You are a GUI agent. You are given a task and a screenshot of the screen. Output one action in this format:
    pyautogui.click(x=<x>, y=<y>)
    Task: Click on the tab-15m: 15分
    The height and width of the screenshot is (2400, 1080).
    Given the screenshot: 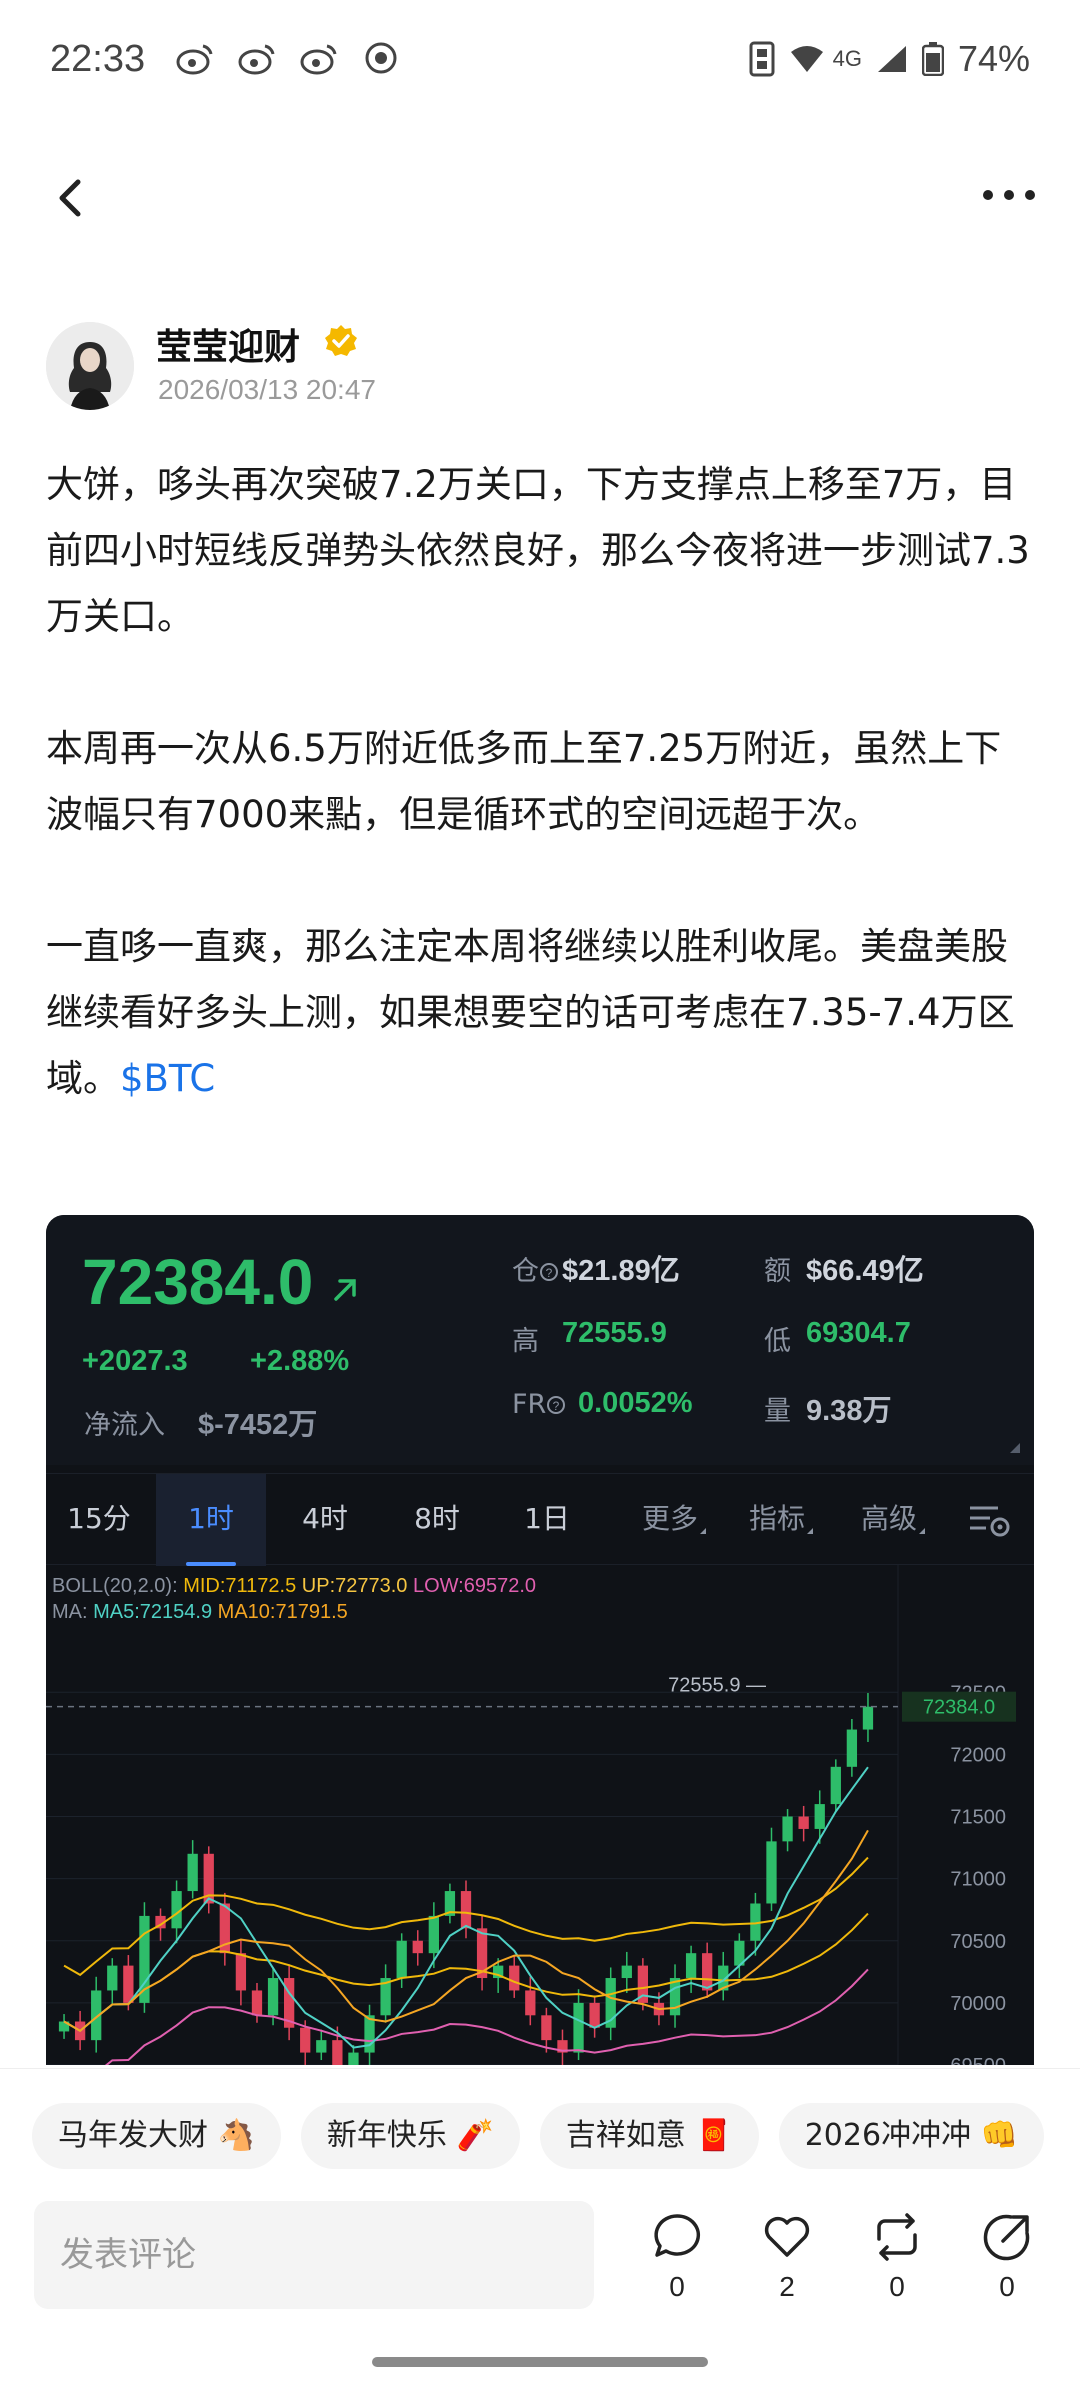 What is the action you would take?
    pyautogui.click(x=99, y=1520)
    